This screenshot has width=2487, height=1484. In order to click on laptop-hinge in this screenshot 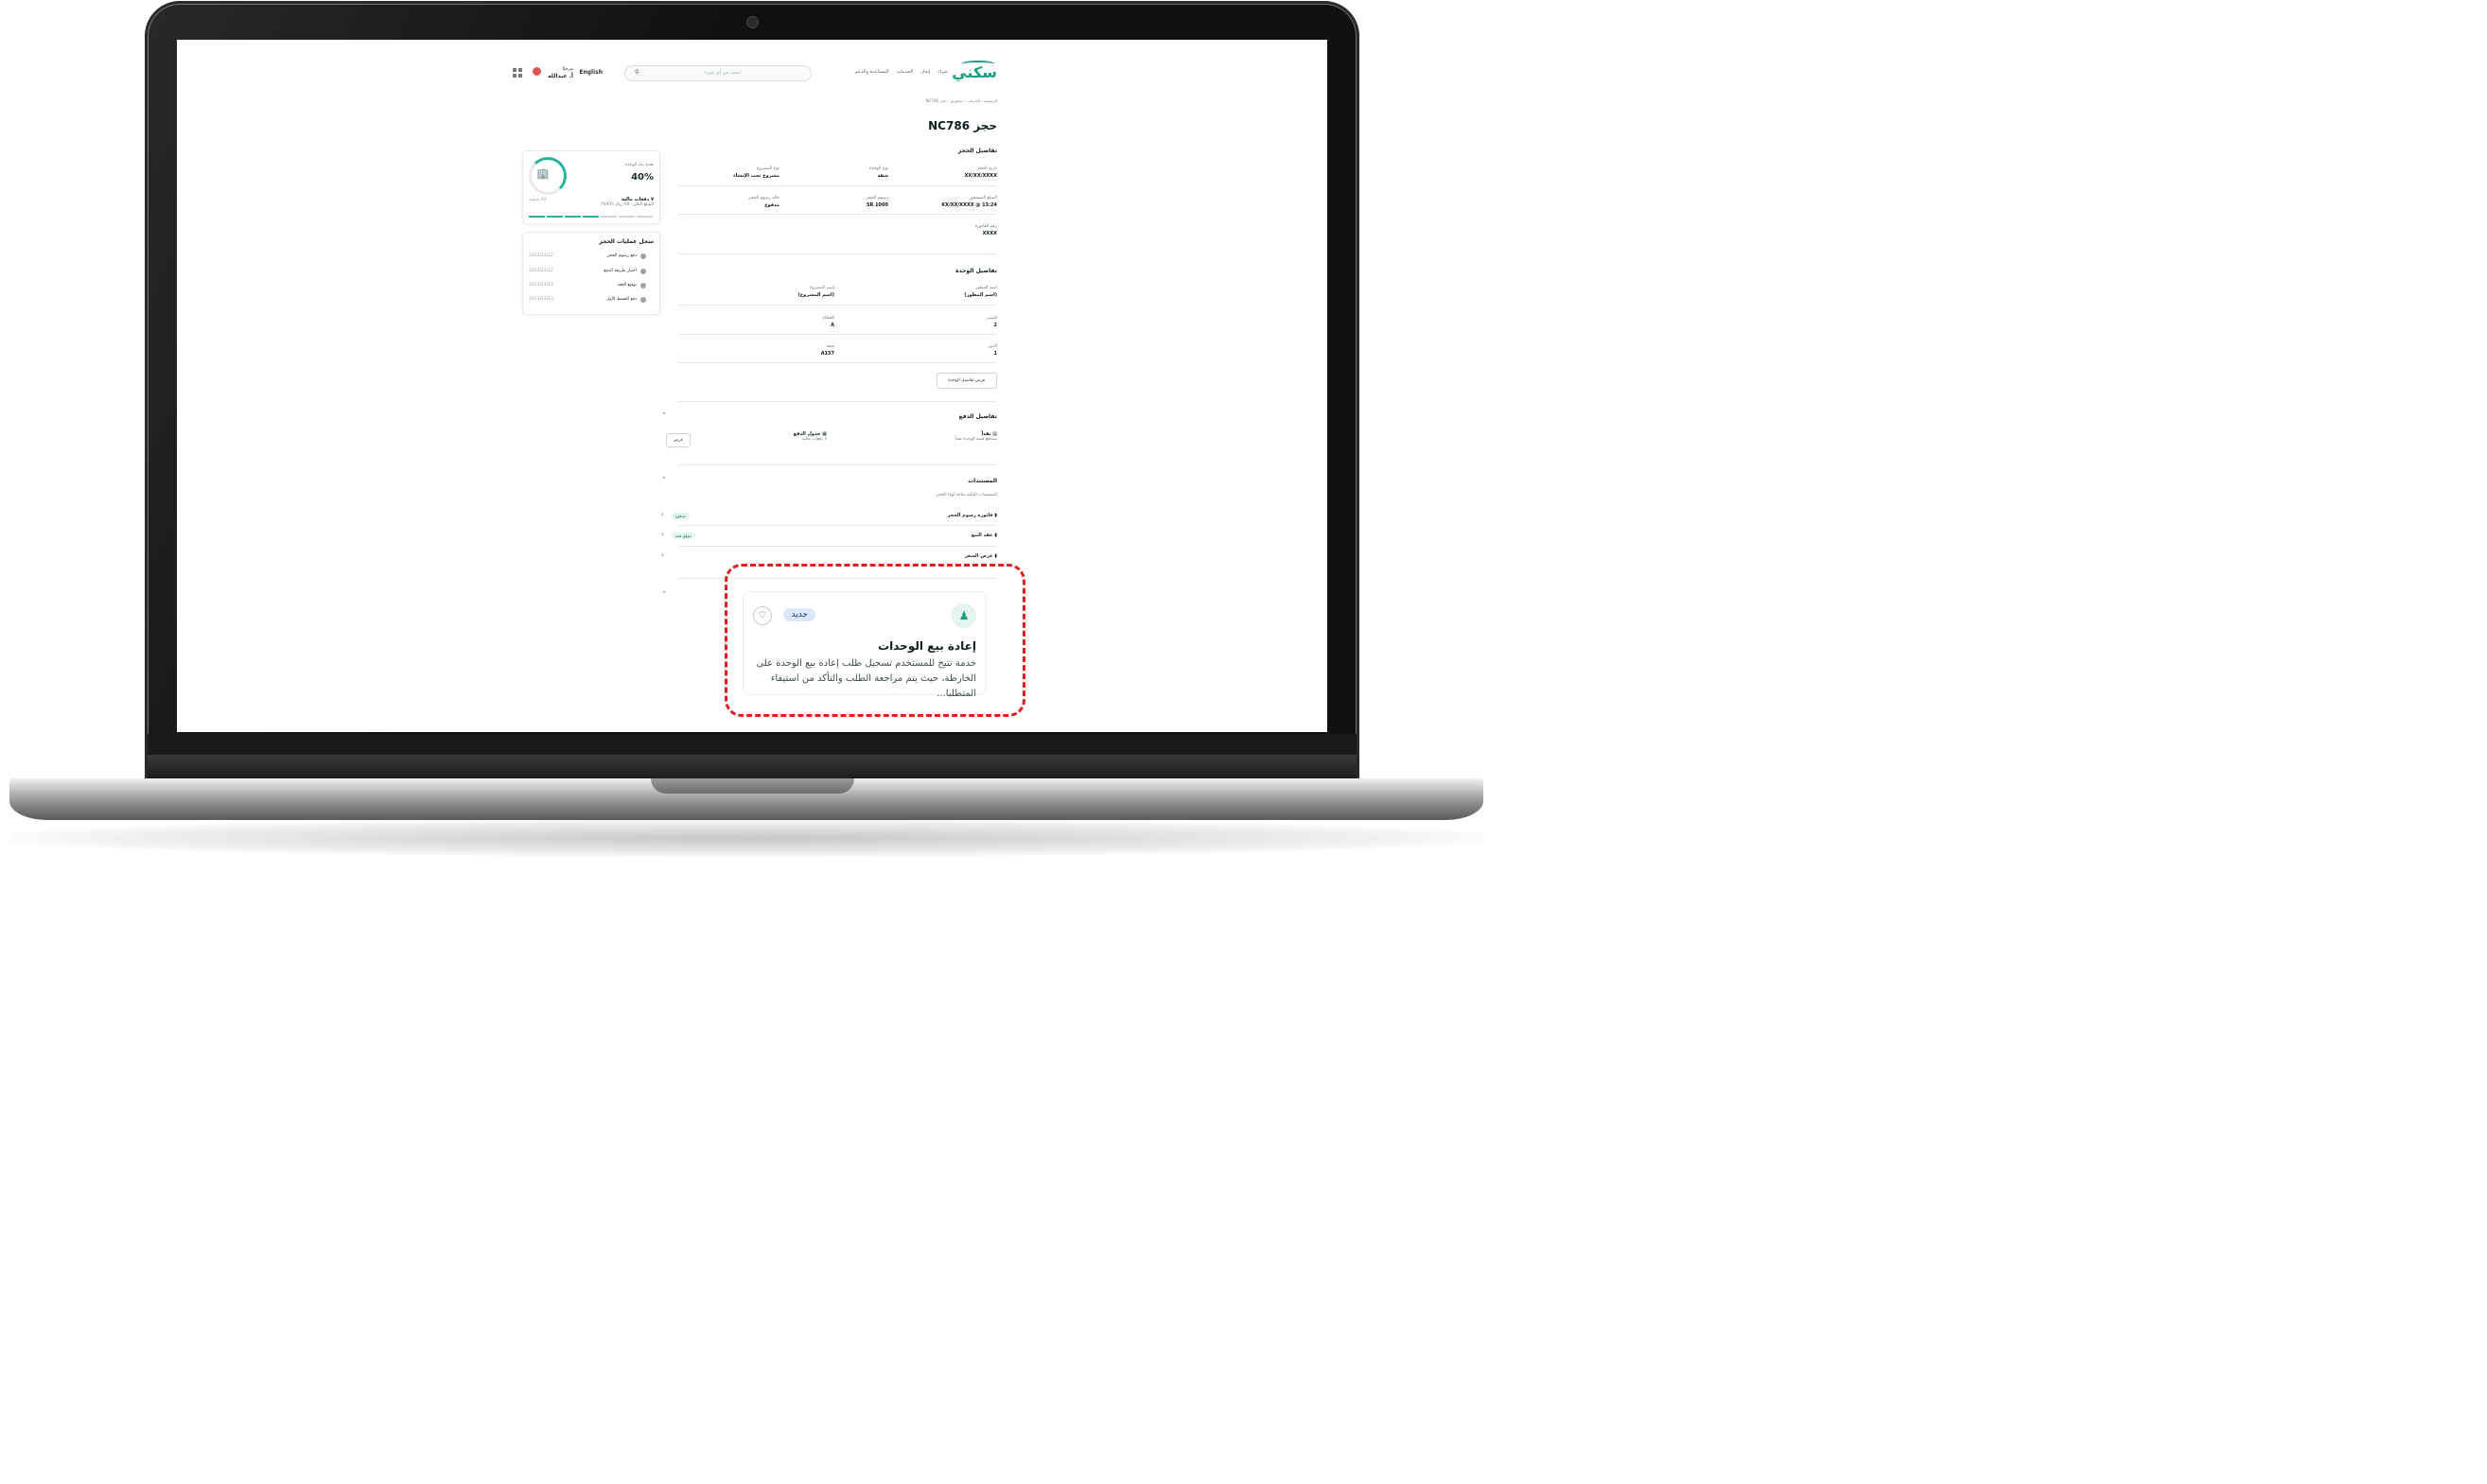, I will do `click(753, 767)`.